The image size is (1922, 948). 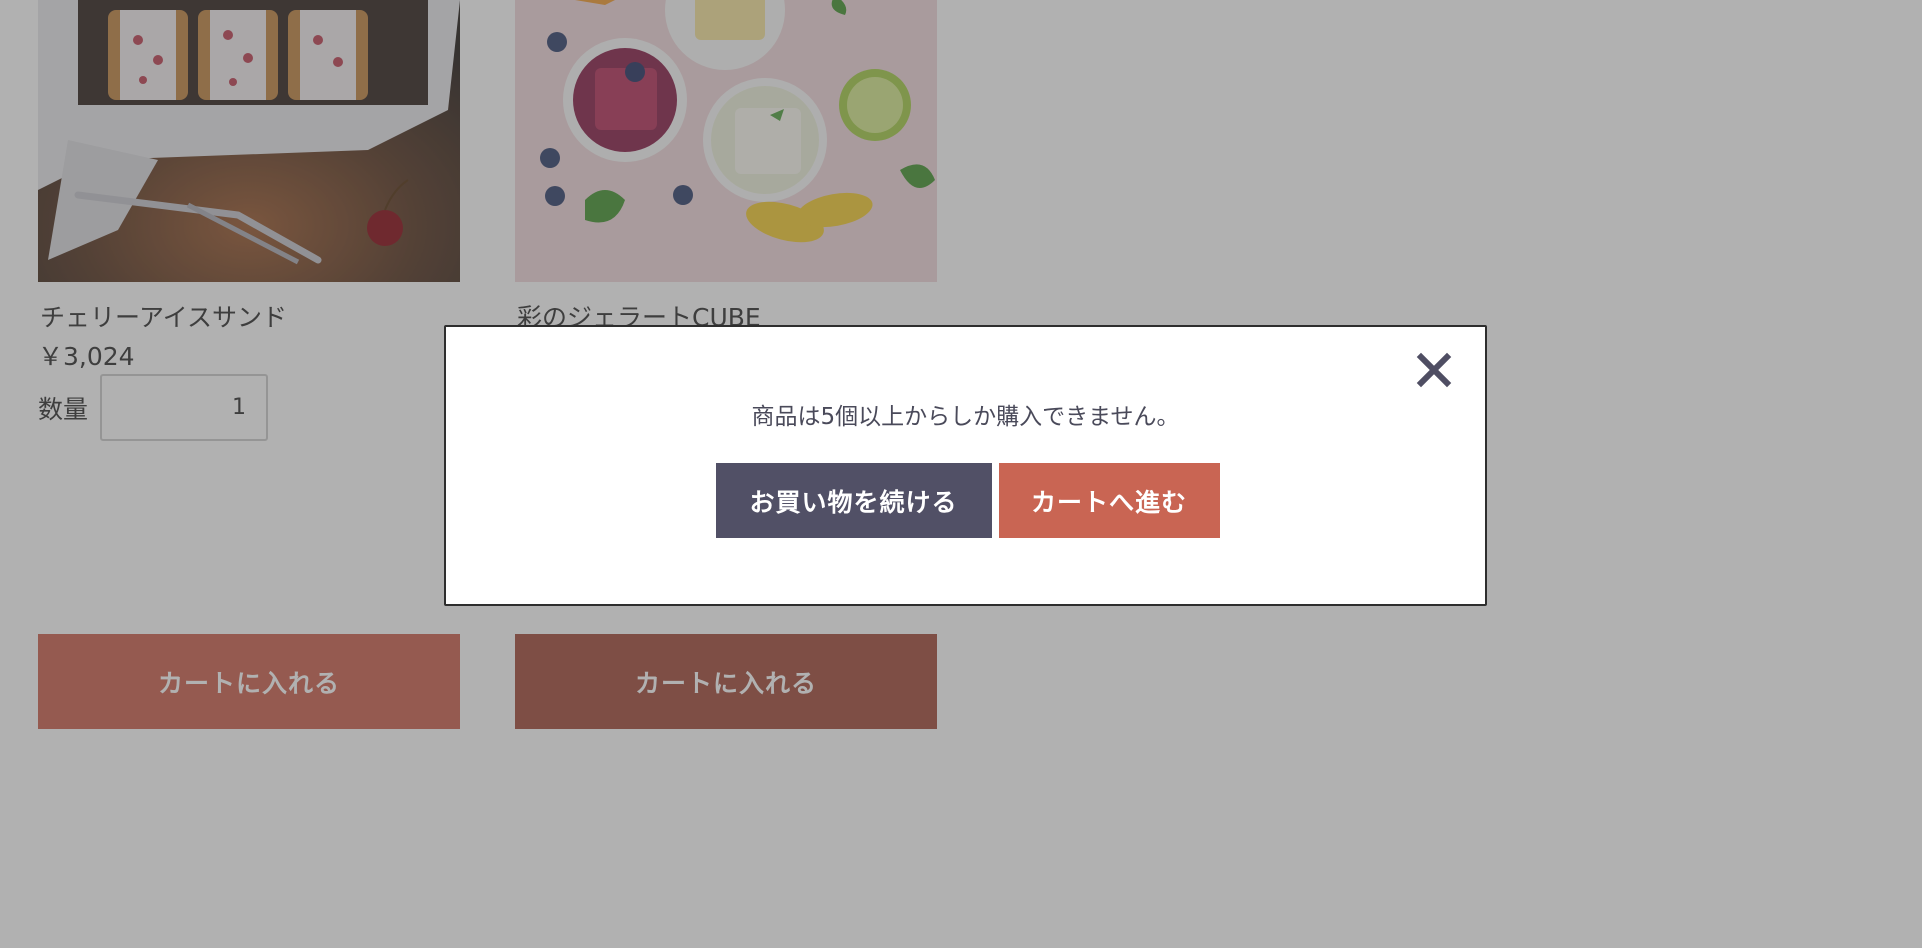 I want to click on go-to-cart-button: カートへ進む, so click(x=1109, y=500).